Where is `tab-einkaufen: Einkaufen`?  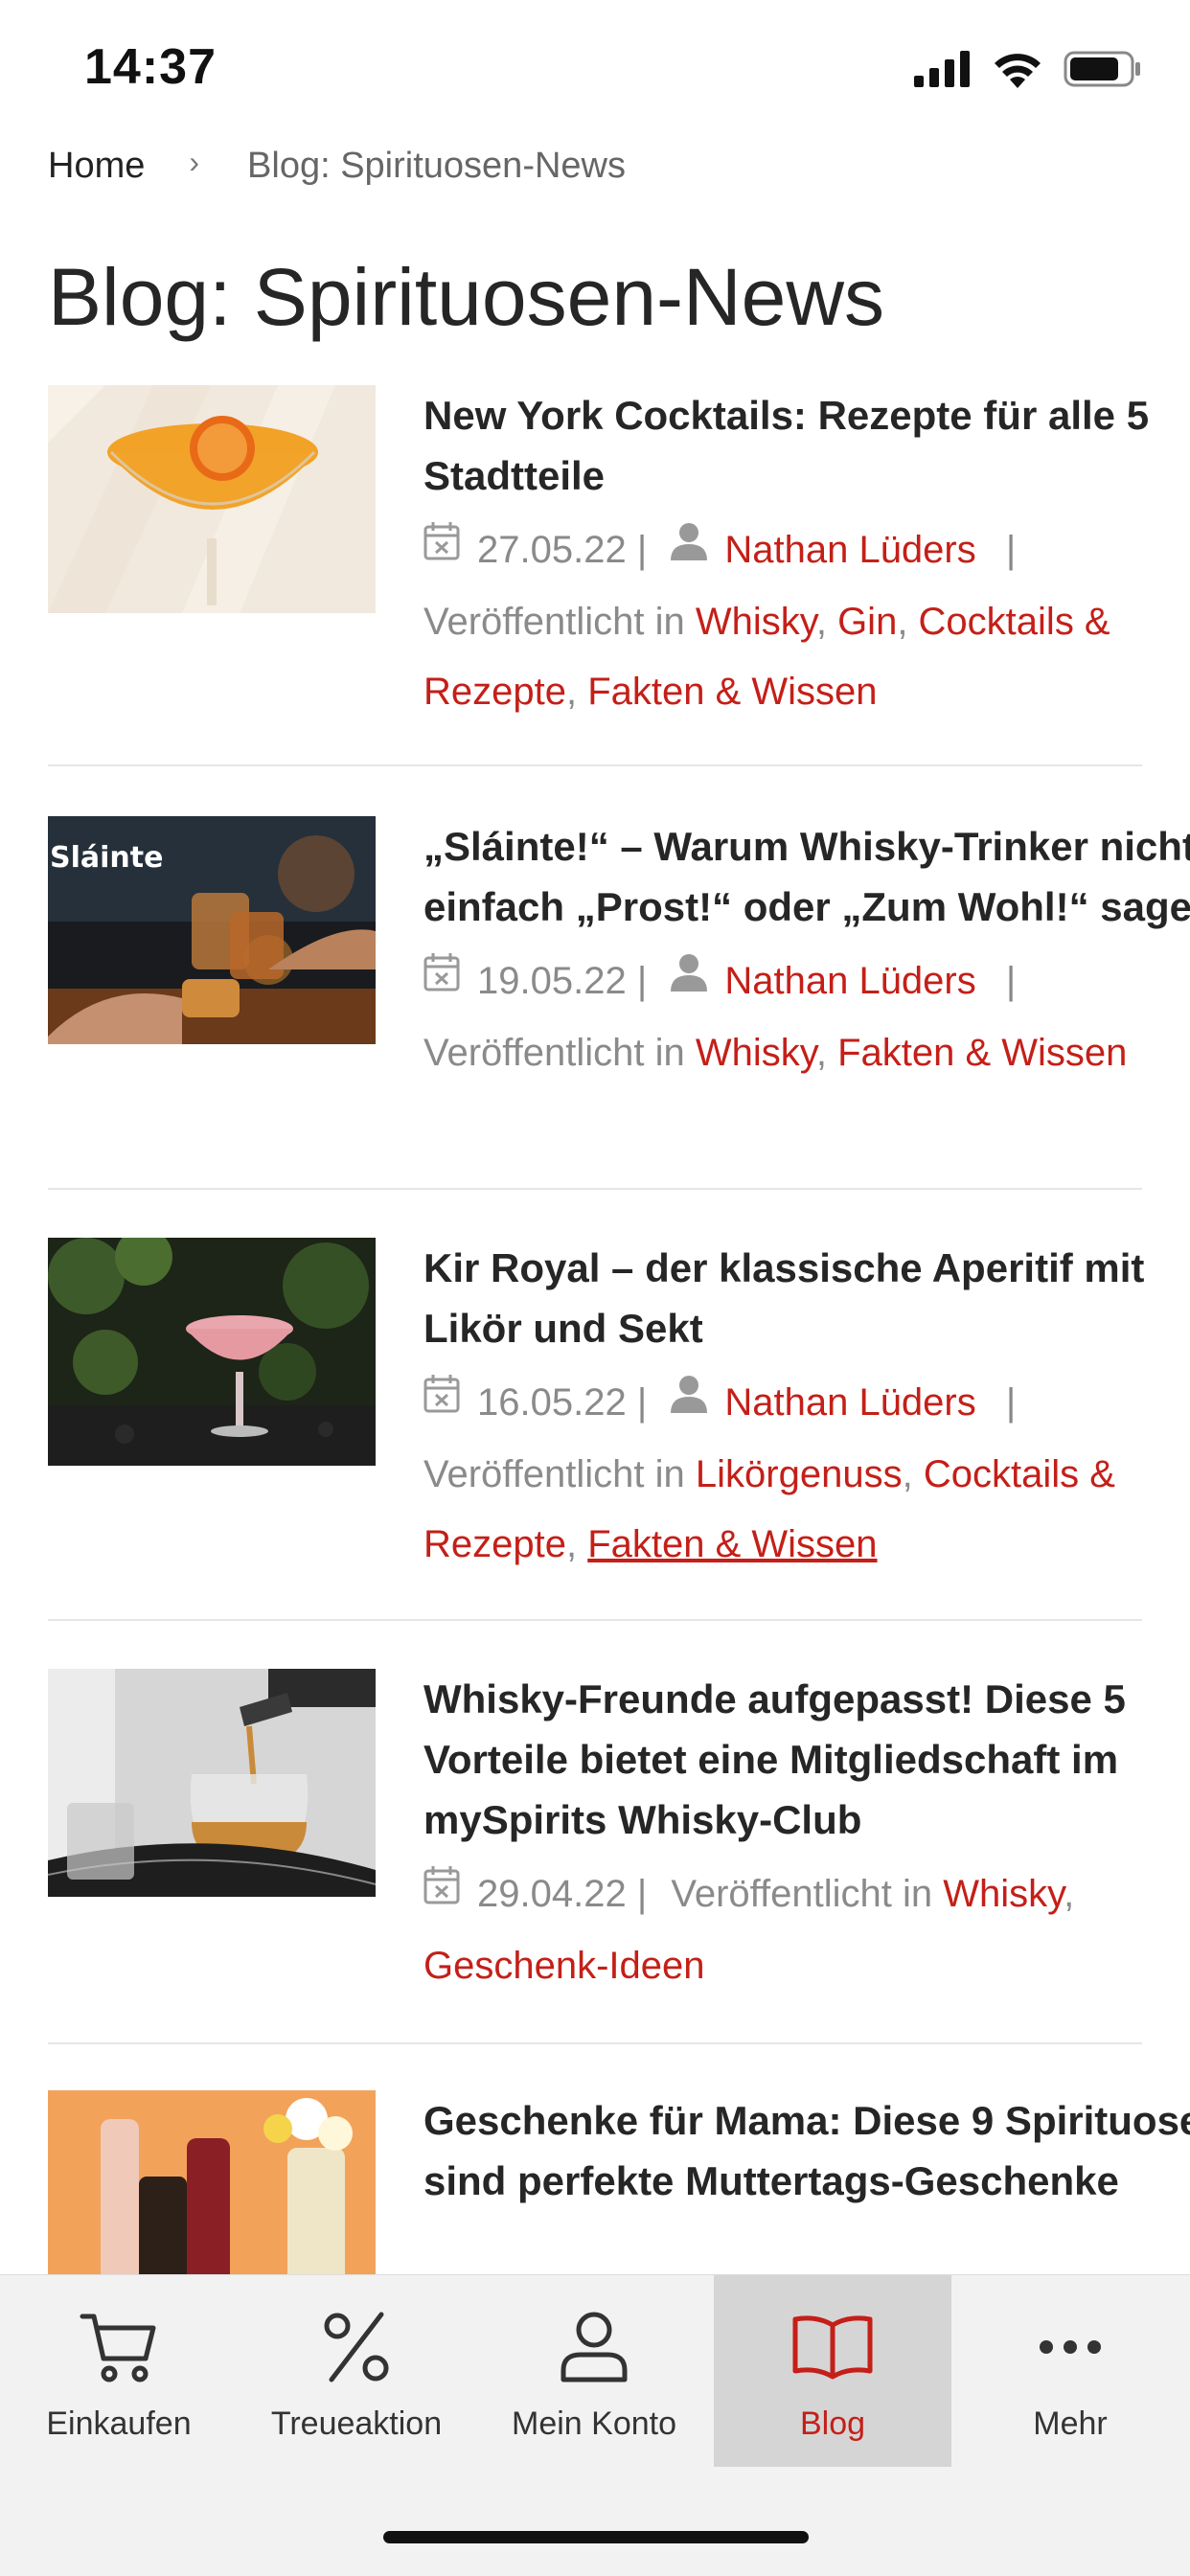
tab-einkaufen: Einkaufen is located at coordinates (119, 2371).